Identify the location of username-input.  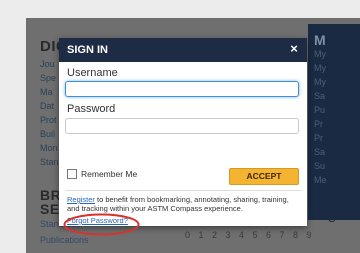
(182, 89).